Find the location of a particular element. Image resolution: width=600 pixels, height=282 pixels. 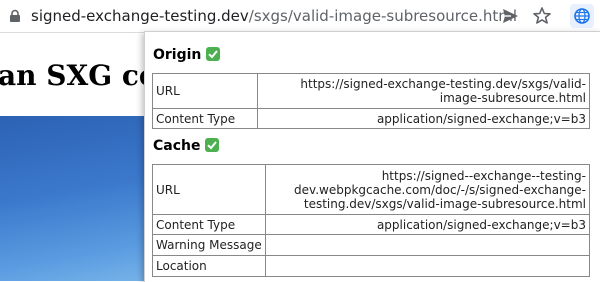

cache-content-type-key: Content Type is located at coordinates (209, 224).